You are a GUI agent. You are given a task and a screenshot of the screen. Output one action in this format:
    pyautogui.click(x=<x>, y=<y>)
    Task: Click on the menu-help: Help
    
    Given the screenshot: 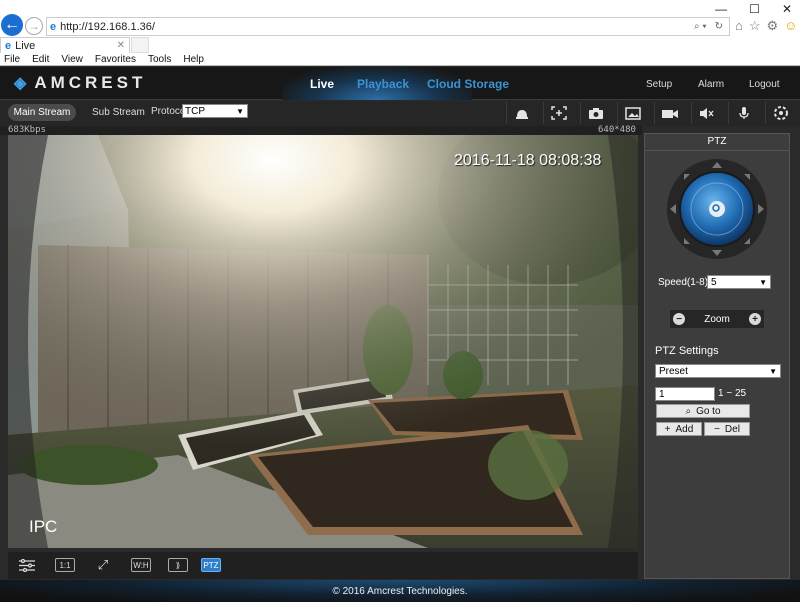 What is the action you would take?
    pyautogui.click(x=193, y=59)
    